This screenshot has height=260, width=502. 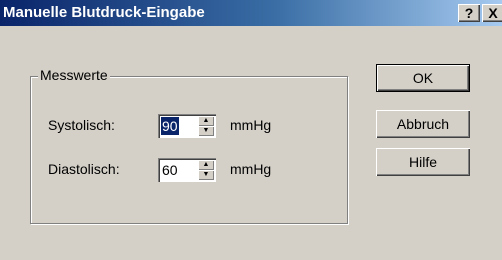 What do you see at coordinates (187, 170) in the screenshot?
I see `diastolic-spinbox: 60 ▲ ▼` at bounding box center [187, 170].